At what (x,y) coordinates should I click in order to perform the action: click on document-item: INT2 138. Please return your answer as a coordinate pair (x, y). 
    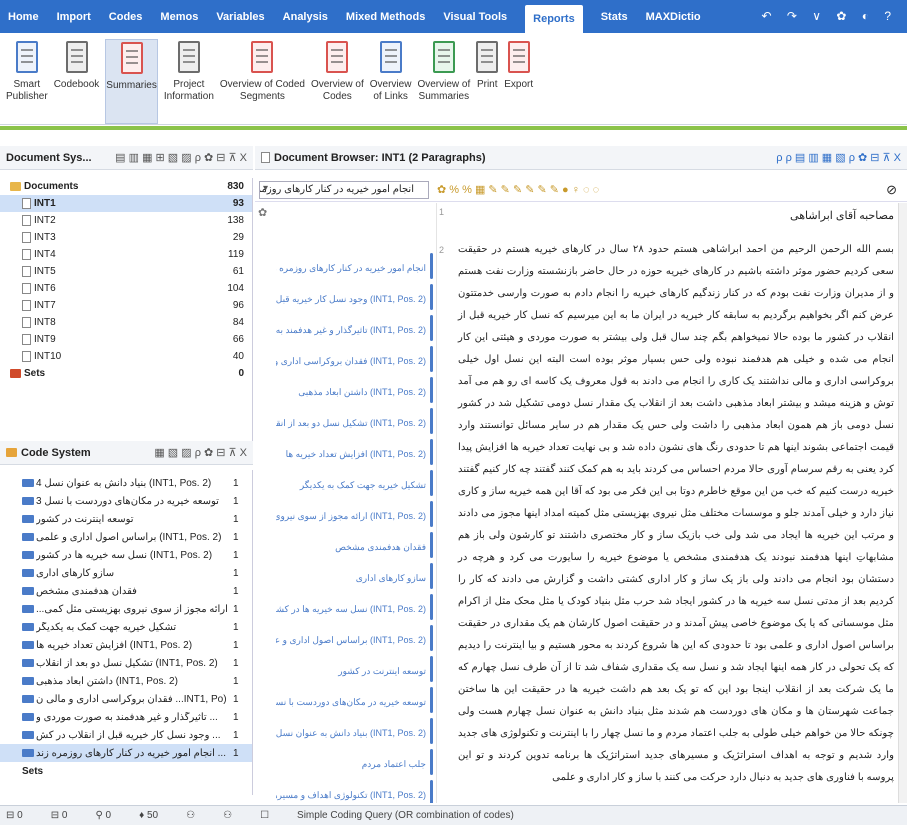
    Looking at the image, I should click on (126, 220).